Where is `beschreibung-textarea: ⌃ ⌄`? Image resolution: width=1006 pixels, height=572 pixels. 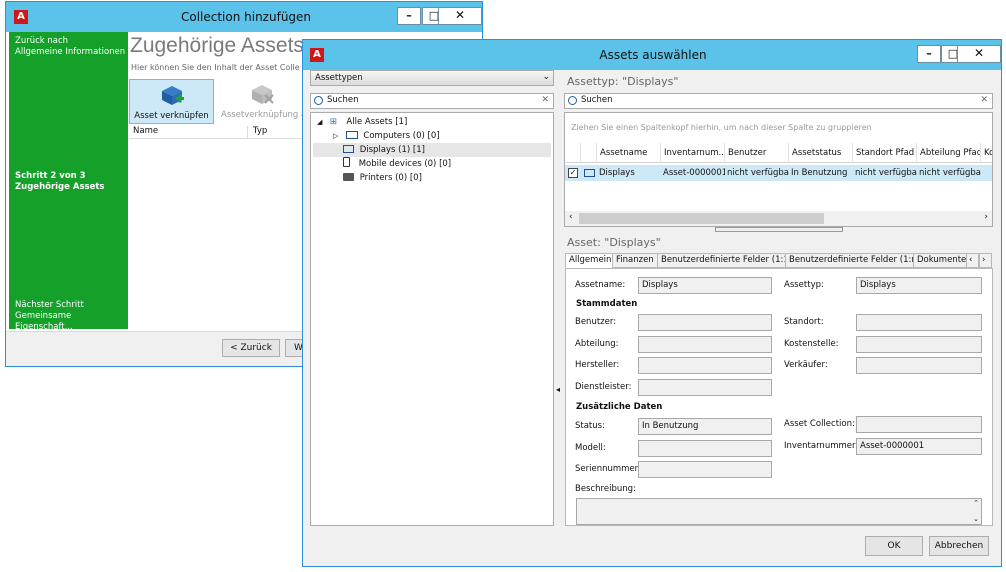
beschreibung-textarea: ⌃ ⌄ is located at coordinates (779, 511).